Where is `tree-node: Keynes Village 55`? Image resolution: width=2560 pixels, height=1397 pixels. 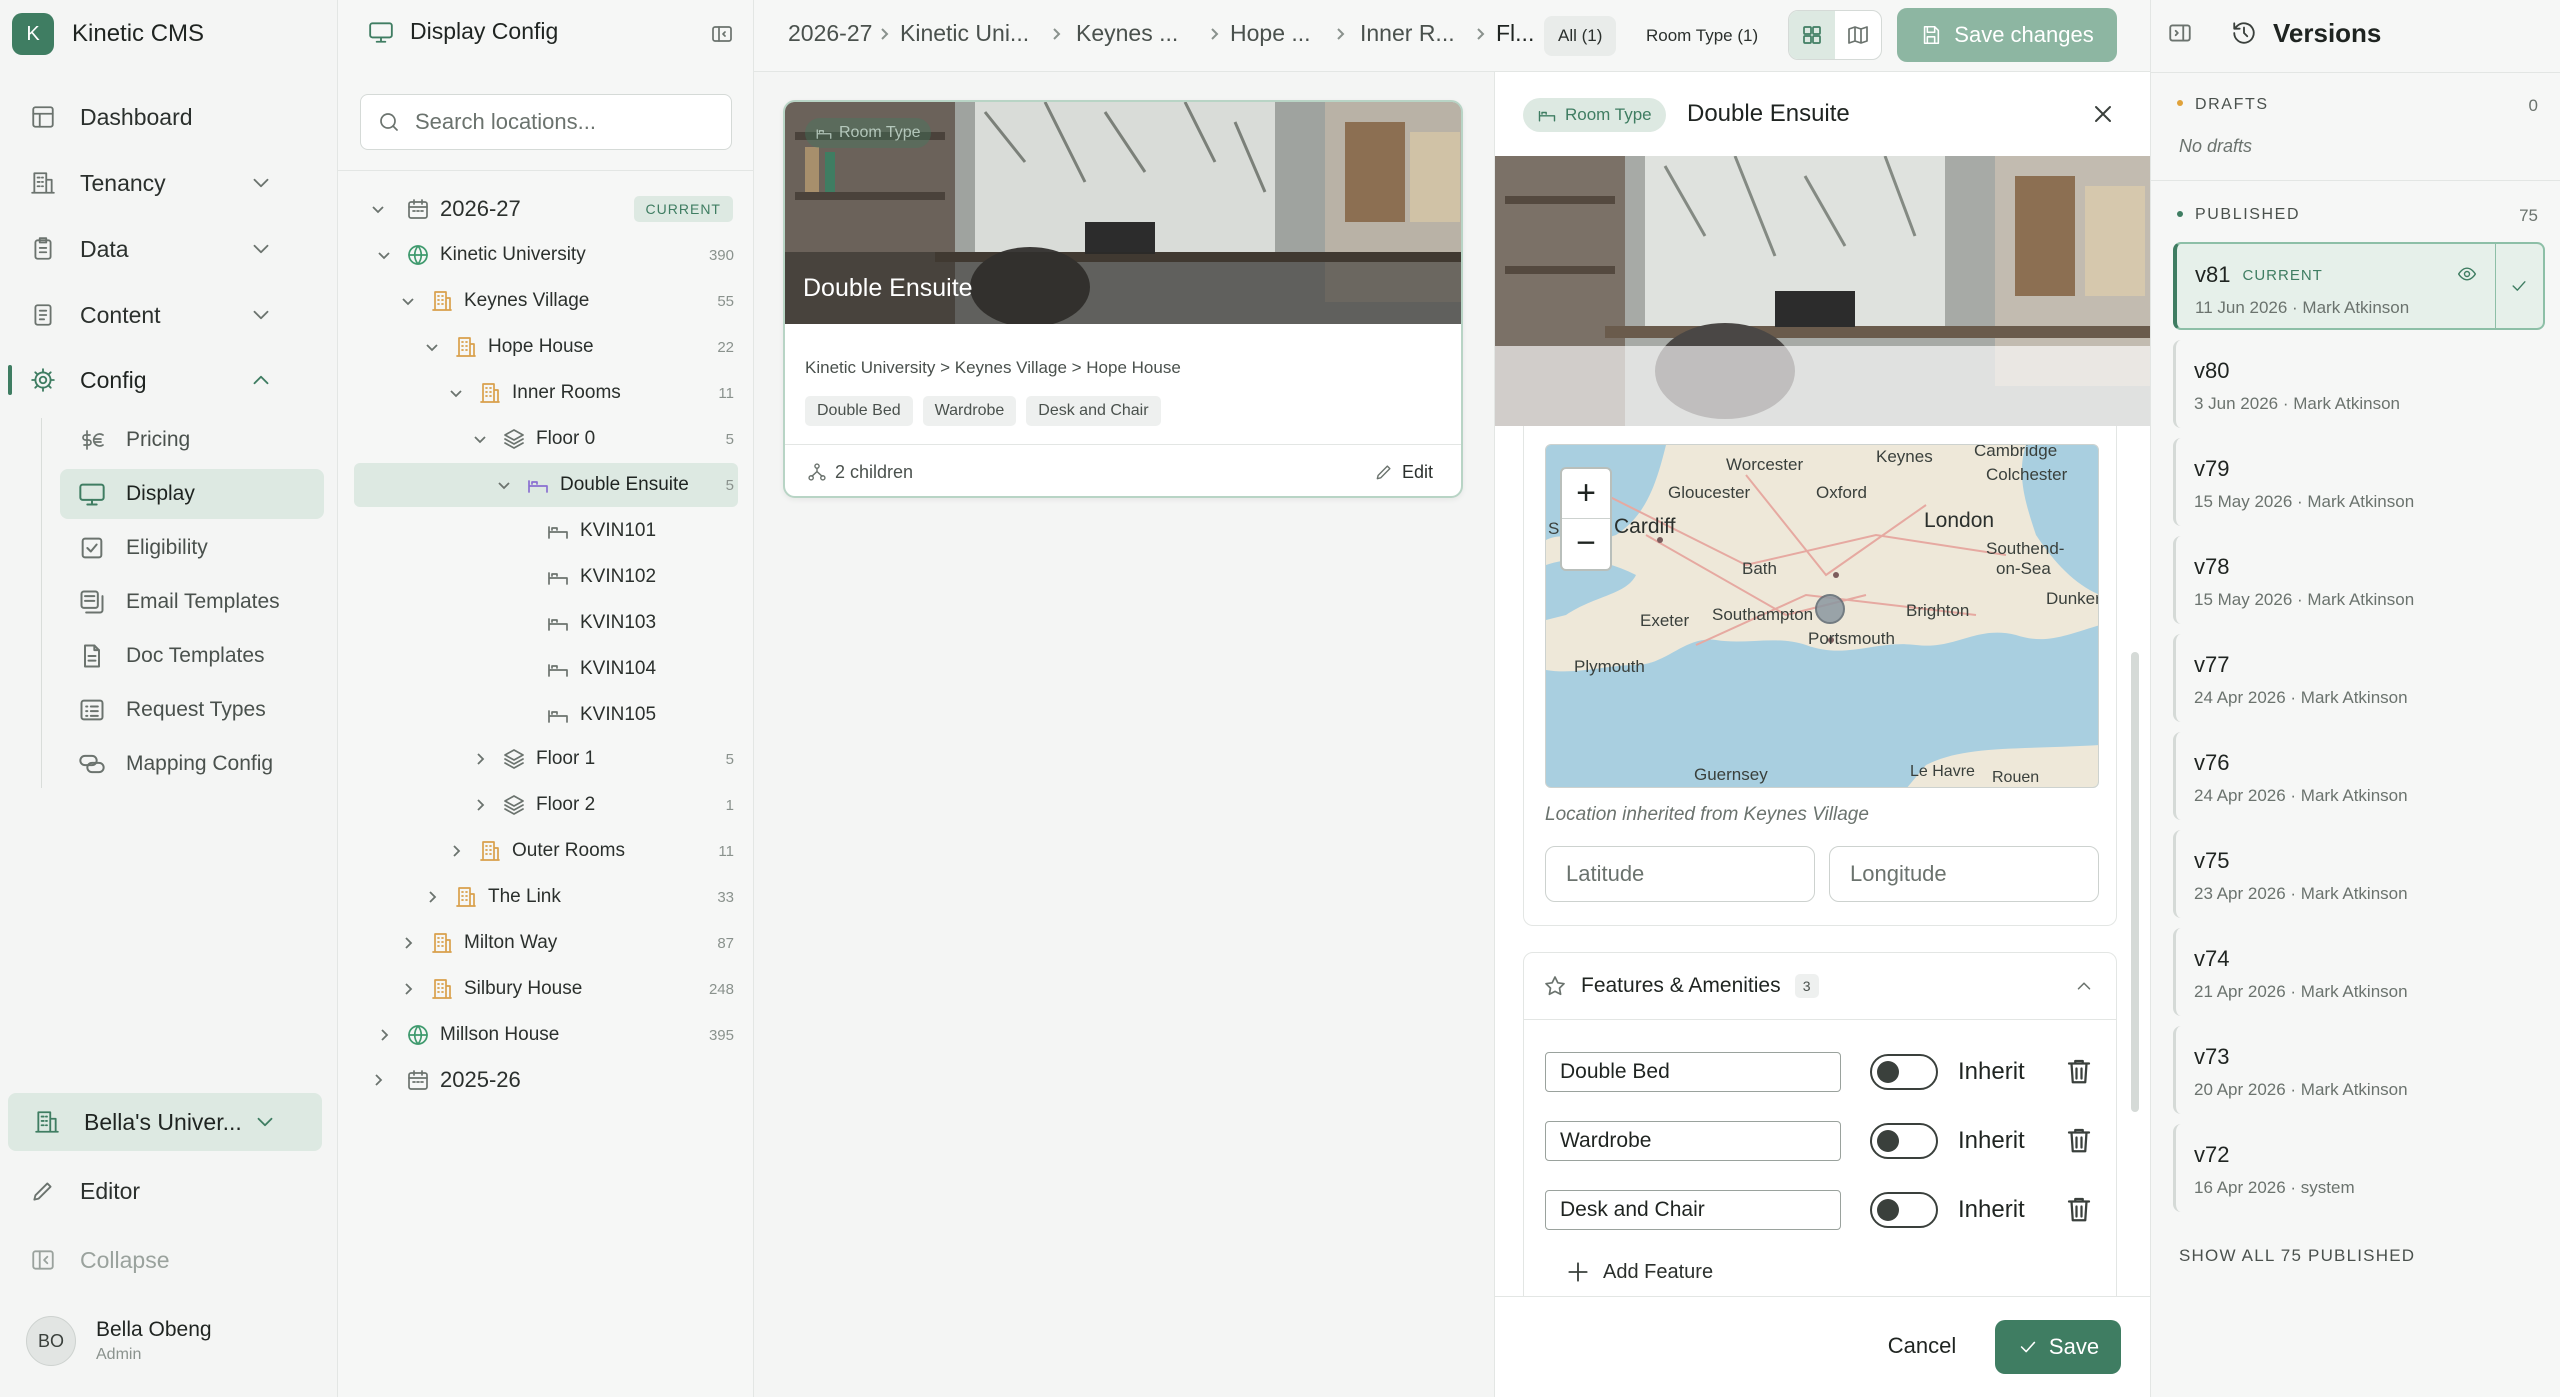
tree-node: Keynes Village 55 is located at coordinates (574, 301).